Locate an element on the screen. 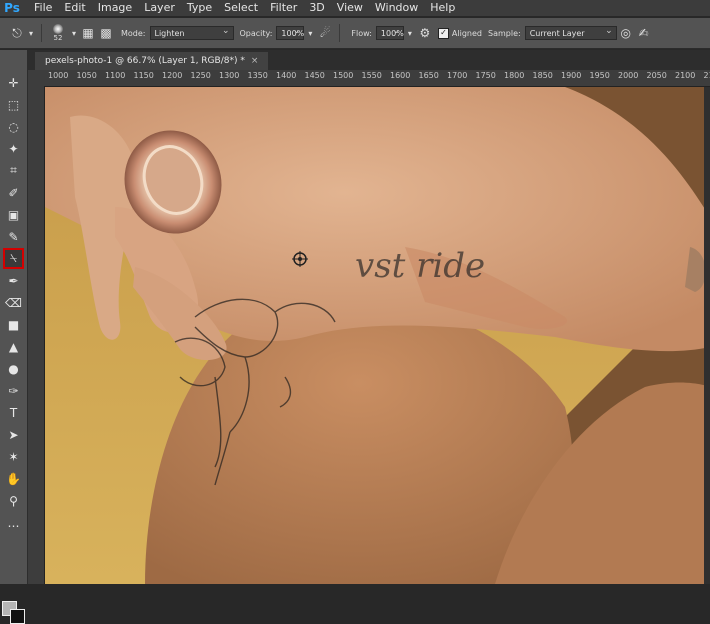 Image resolution: width=710 pixels, height=624 pixels. blur-tool: ▲ is located at coordinates (13, 346).